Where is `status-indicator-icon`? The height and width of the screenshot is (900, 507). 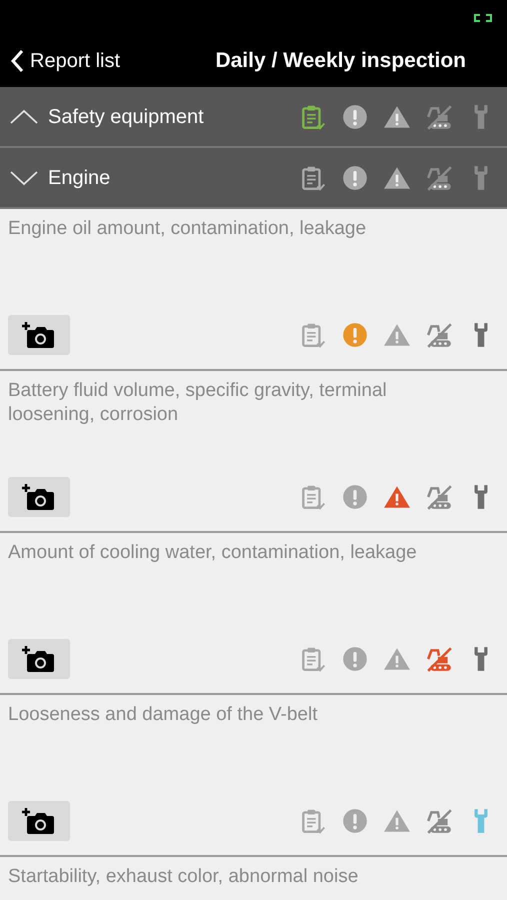 status-indicator-icon is located at coordinates (483, 17).